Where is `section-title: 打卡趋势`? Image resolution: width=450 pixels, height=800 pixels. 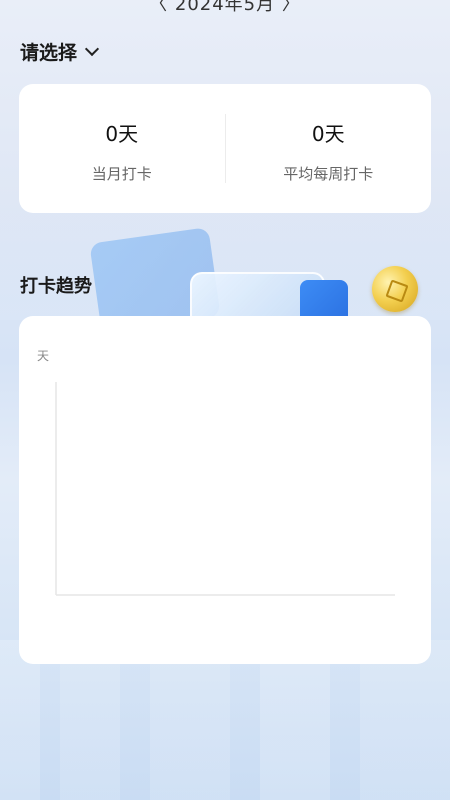
section-title: 打卡趋势 is located at coordinates (56, 286).